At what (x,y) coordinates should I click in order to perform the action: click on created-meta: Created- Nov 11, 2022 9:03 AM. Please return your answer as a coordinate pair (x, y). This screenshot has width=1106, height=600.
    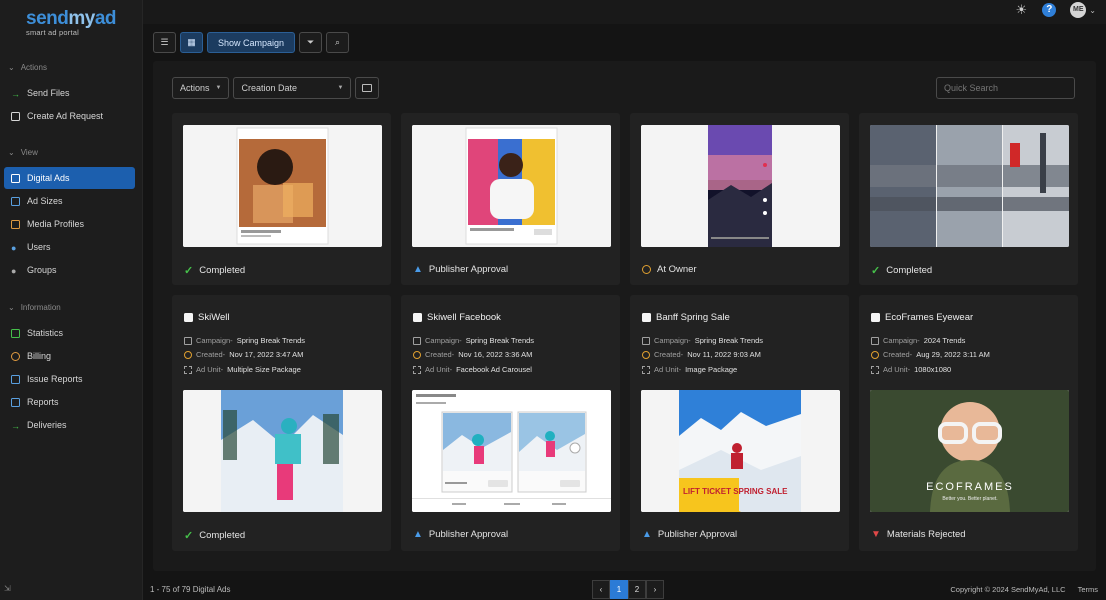
    Looking at the image, I should click on (701, 354).